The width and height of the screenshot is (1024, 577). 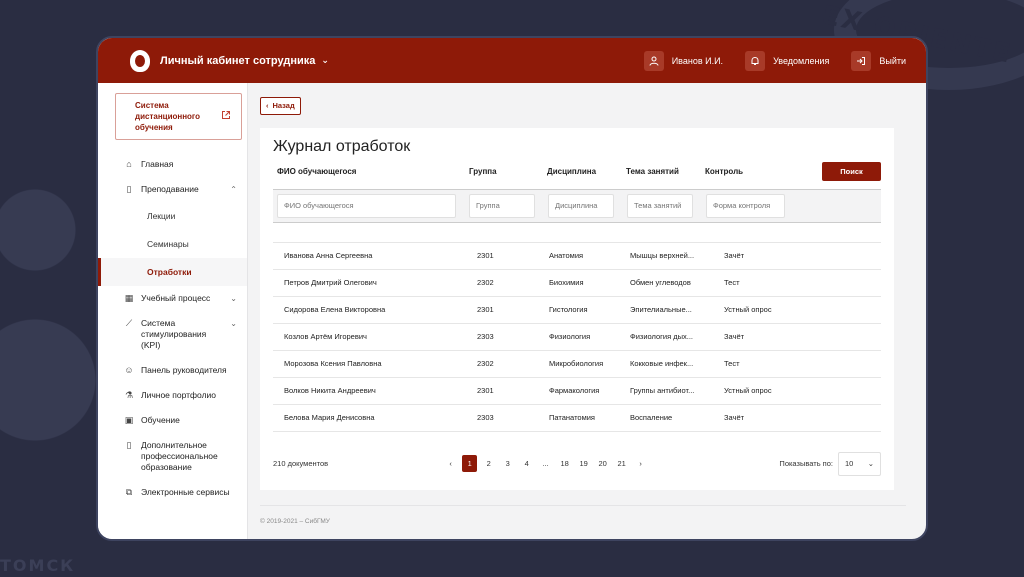 What do you see at coordinates (328, 255) in the screenshot?
I see `cell-name: Иванова Анна Сергеевна` at bounding box center [328, 255].